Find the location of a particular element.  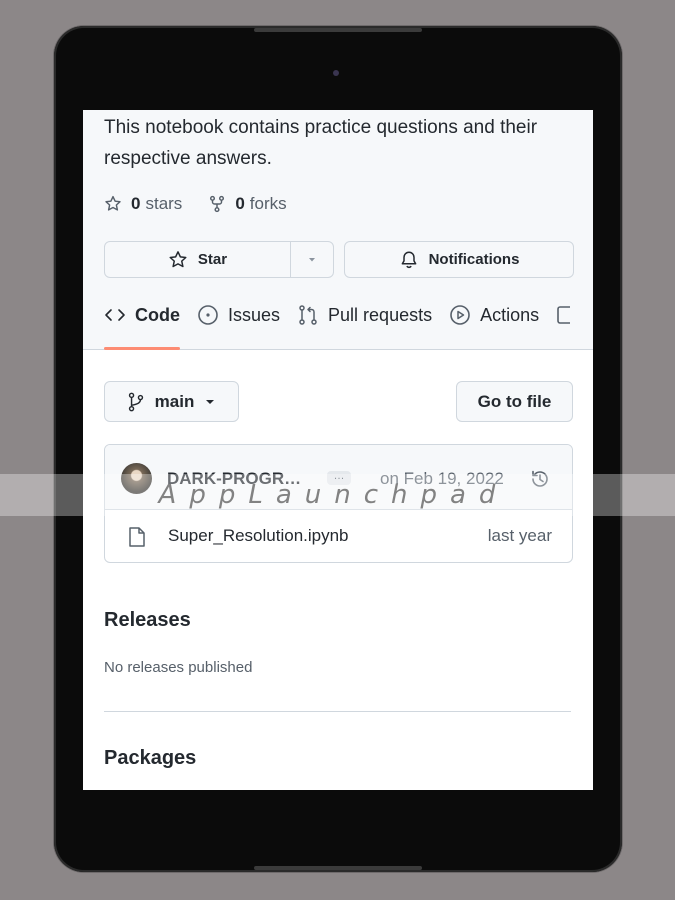

notifications-label: Notifications is located at coordinates (474, 259).